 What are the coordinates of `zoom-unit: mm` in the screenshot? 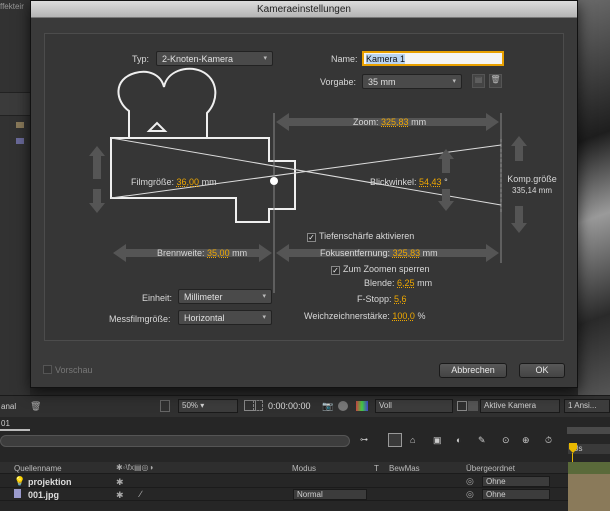 It's located at (419, 122).